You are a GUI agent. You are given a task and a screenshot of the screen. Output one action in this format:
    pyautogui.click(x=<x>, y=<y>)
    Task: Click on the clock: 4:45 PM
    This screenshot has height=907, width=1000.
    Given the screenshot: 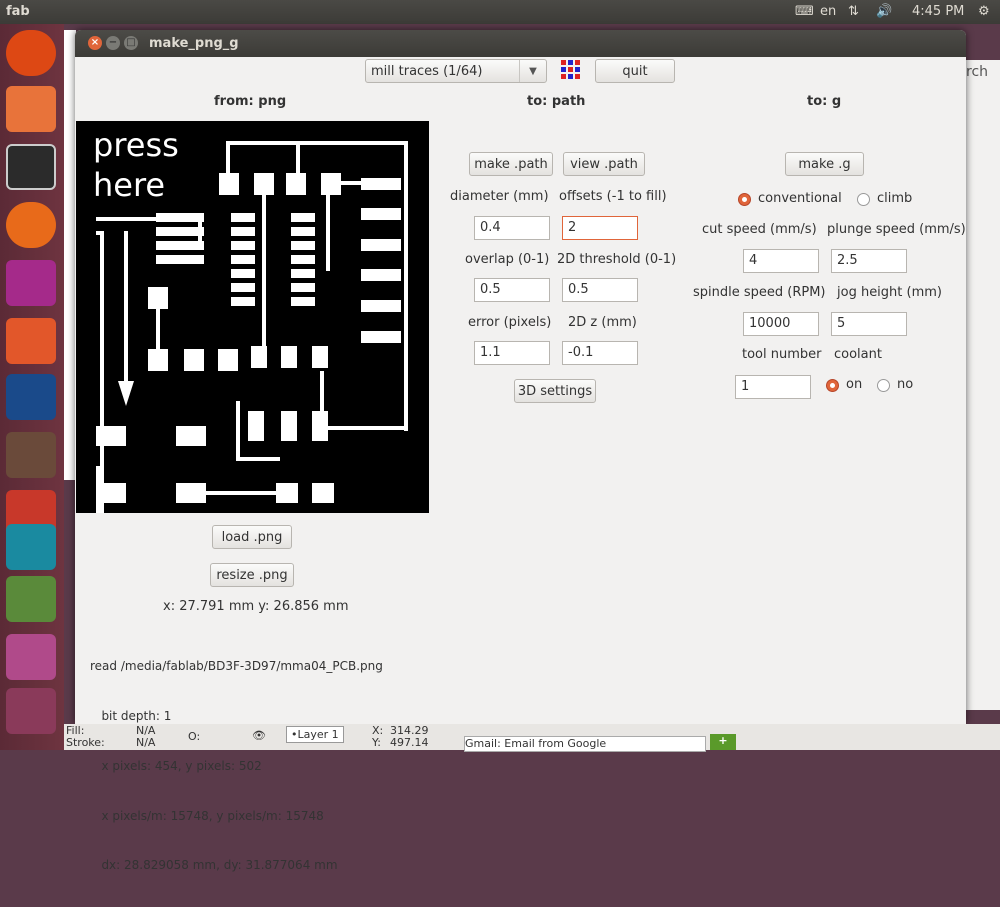 What is the action you would take?
    pyautogui.click(x=938, y=11)
    